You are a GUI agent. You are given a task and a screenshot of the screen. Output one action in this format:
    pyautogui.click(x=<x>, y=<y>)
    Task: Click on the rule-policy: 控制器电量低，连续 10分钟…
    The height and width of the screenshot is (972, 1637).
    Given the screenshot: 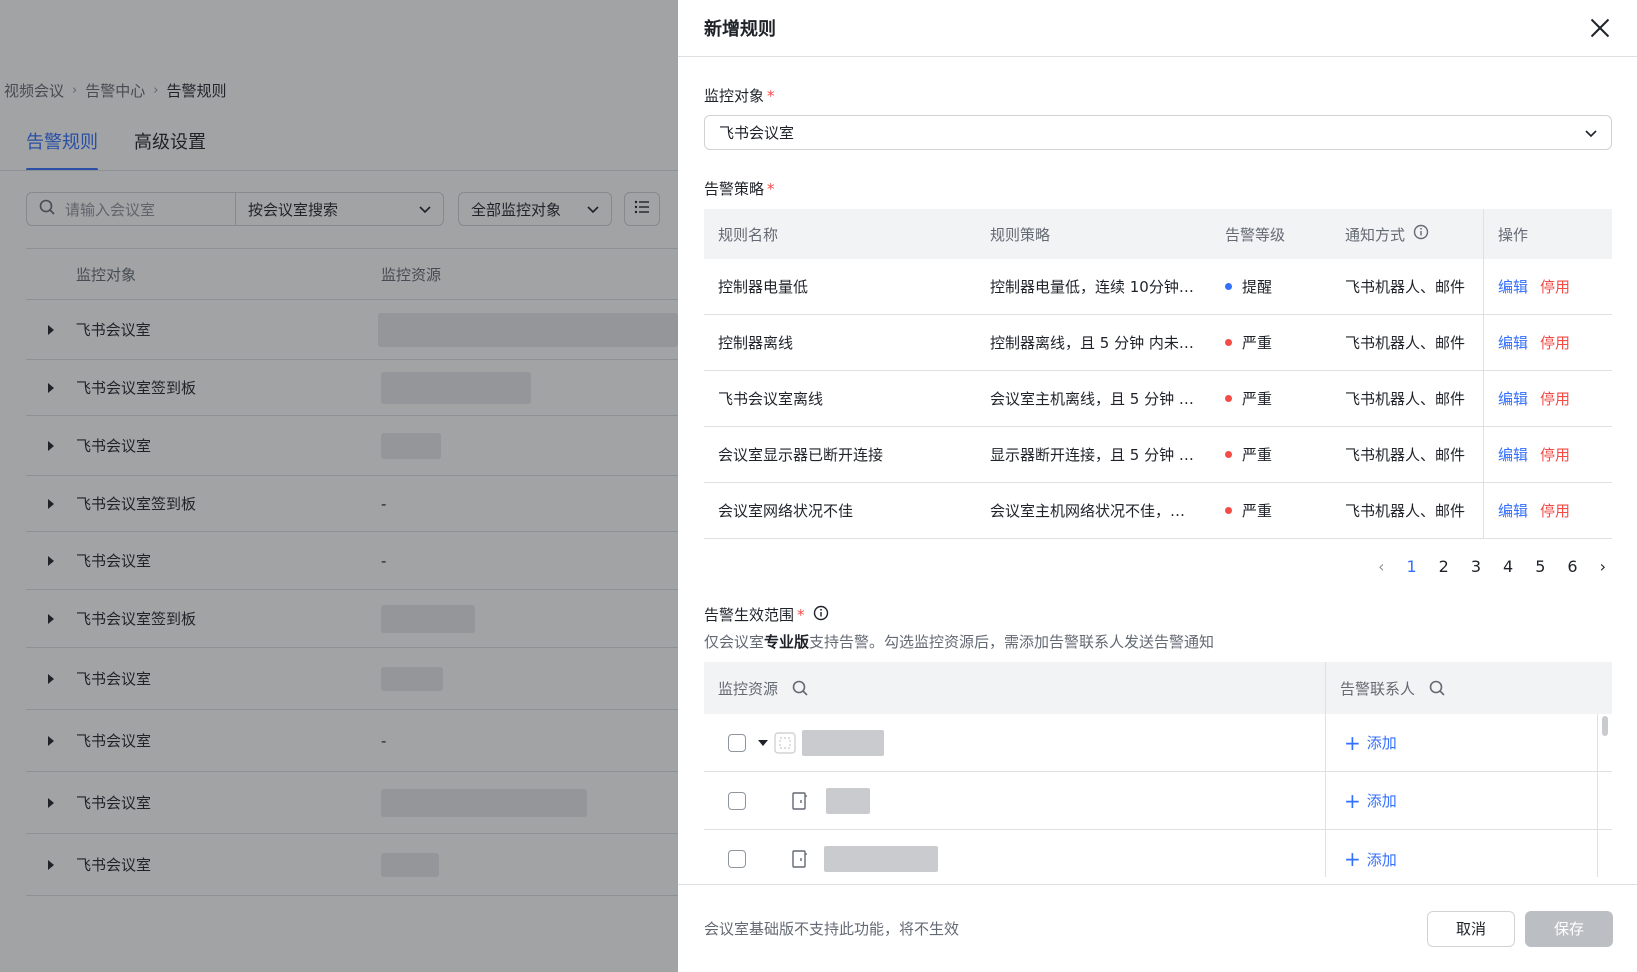 What is the action you would take?
    pyautogui.click(x=1092, y=287)
    